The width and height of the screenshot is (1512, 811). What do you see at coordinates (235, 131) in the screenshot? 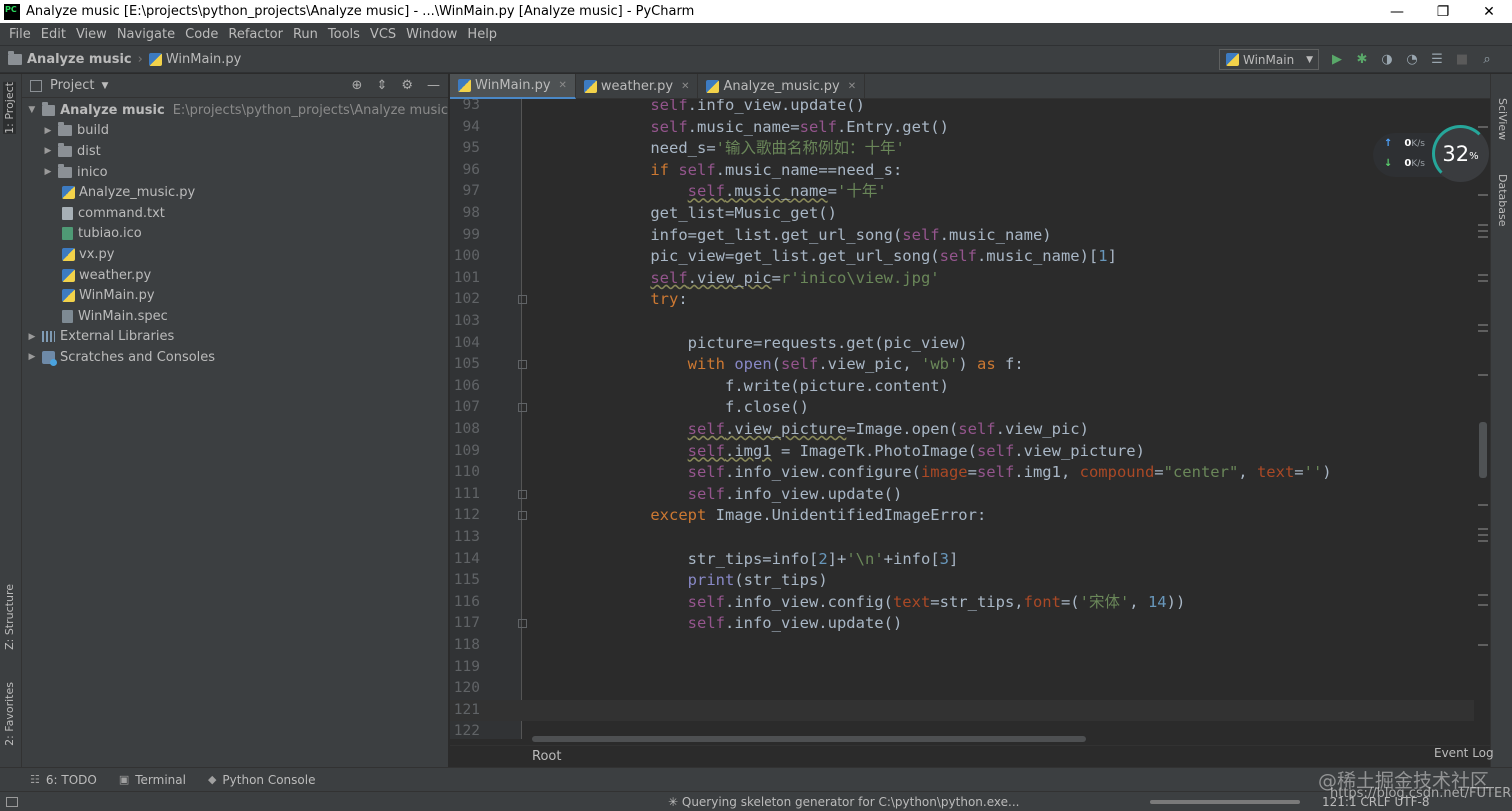
I see `tree-item-build: ▶ build` at bounding box center [235, 131].